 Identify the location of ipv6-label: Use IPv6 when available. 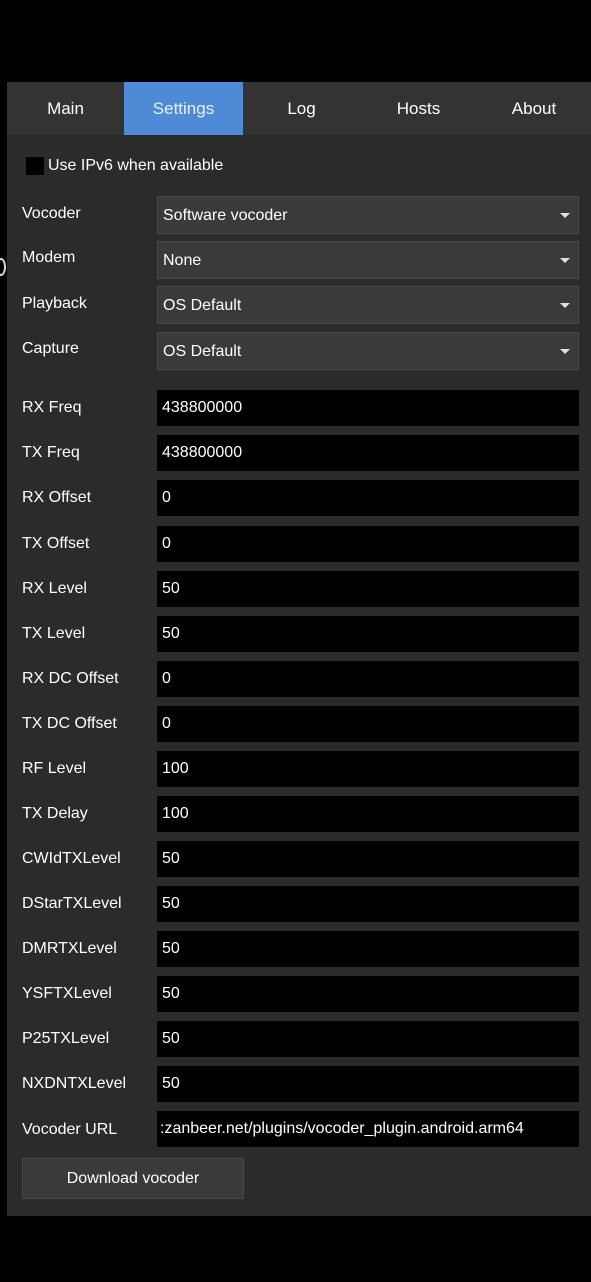
(136, 165).